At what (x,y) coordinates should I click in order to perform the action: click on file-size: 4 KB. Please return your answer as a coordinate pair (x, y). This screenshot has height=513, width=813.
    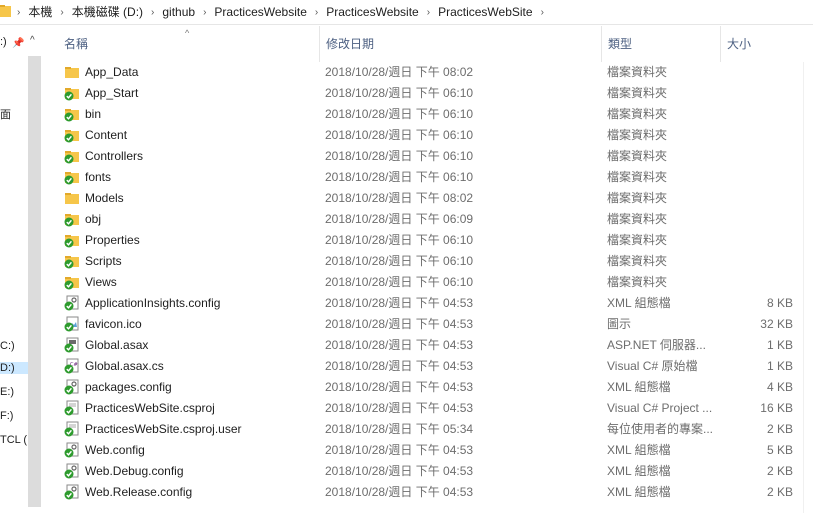
    Looking at the image, I should click on (779, 387).